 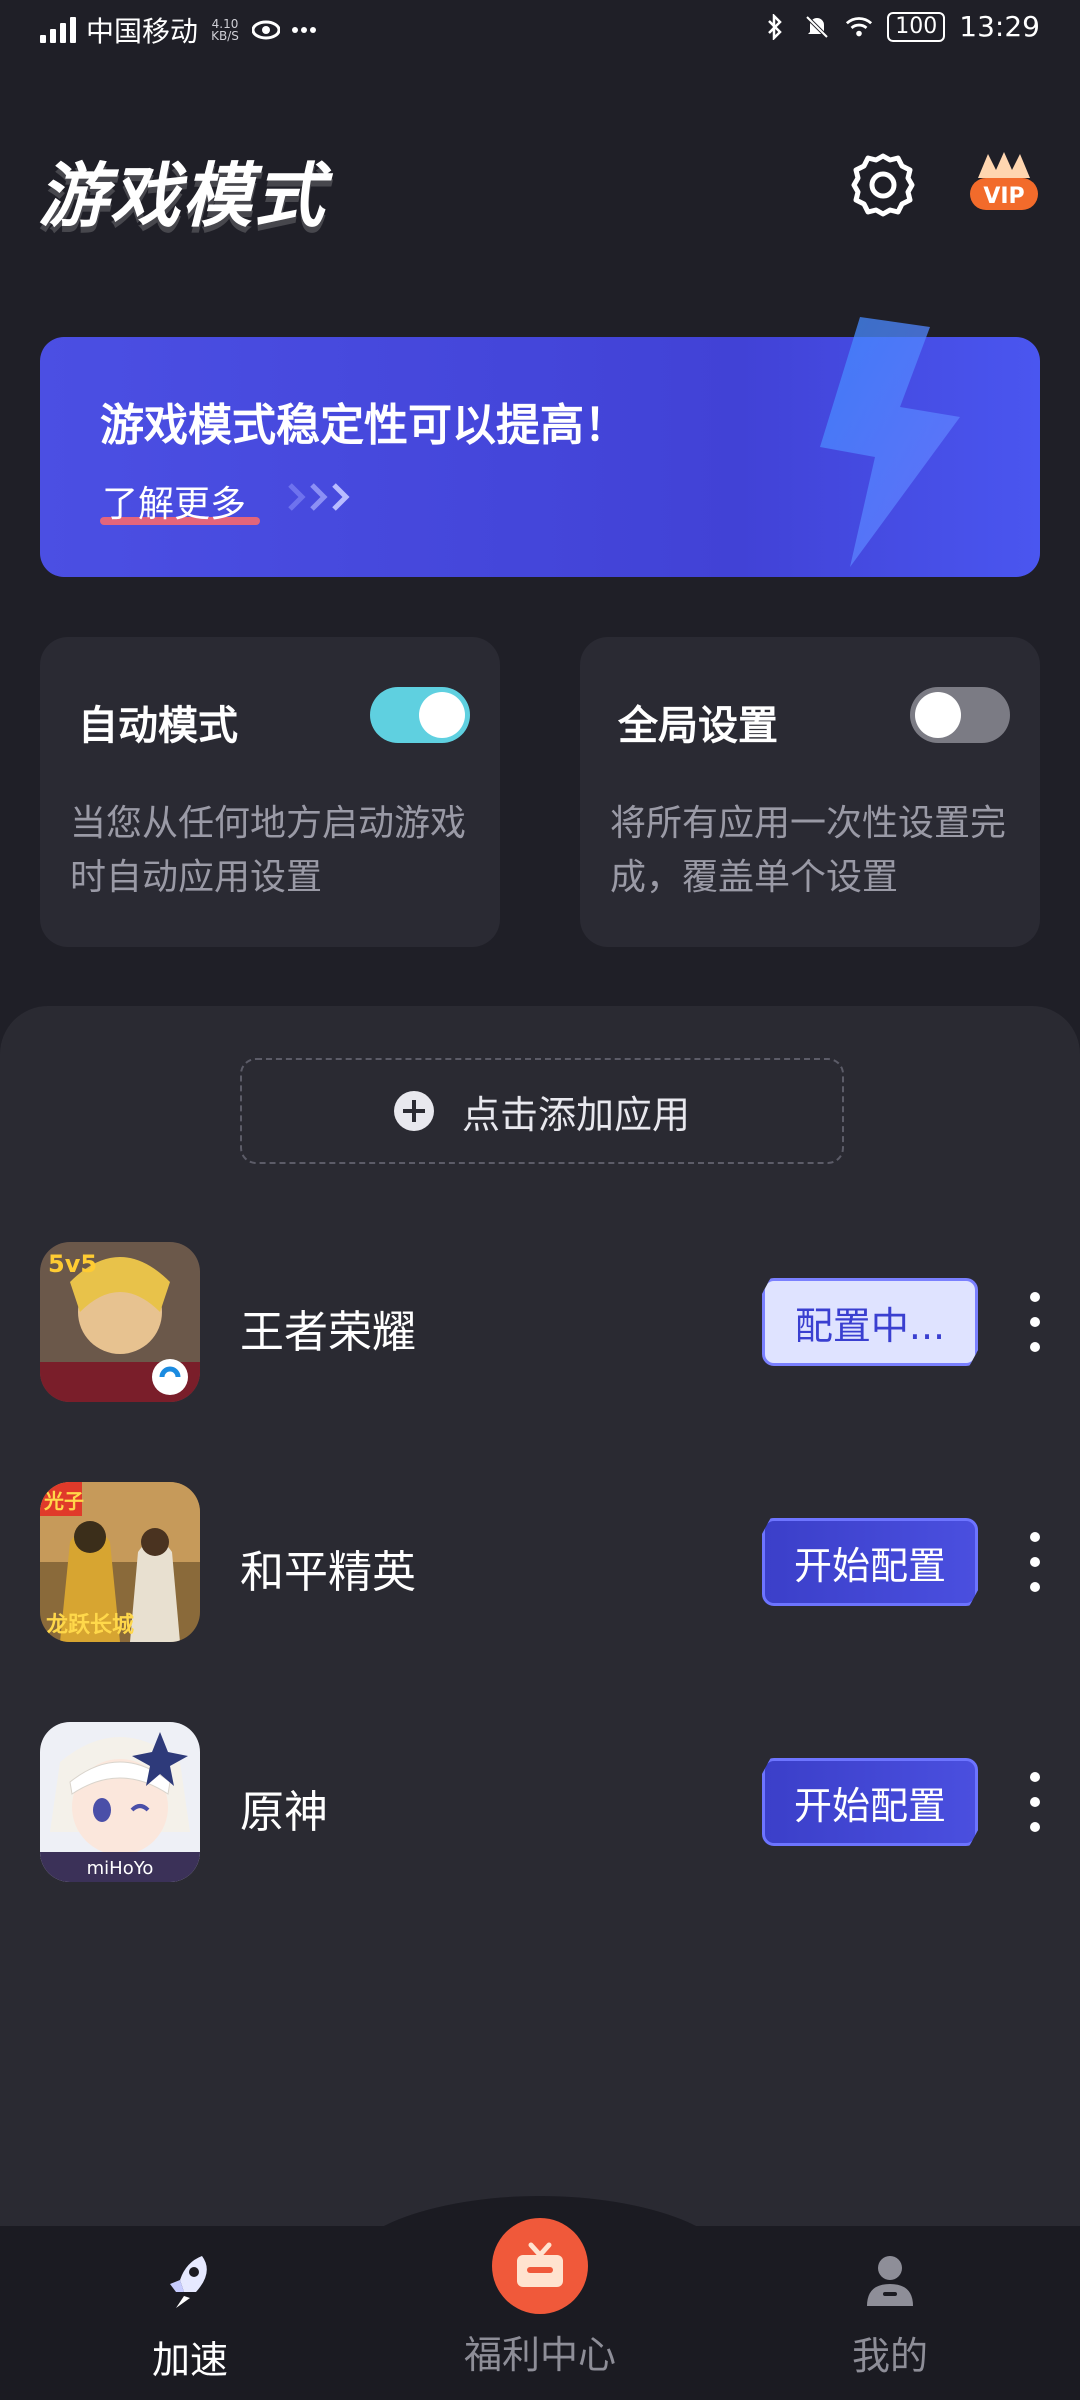 I want to click on auto-mode-title: 自动模式, so click(x=158, y=726).